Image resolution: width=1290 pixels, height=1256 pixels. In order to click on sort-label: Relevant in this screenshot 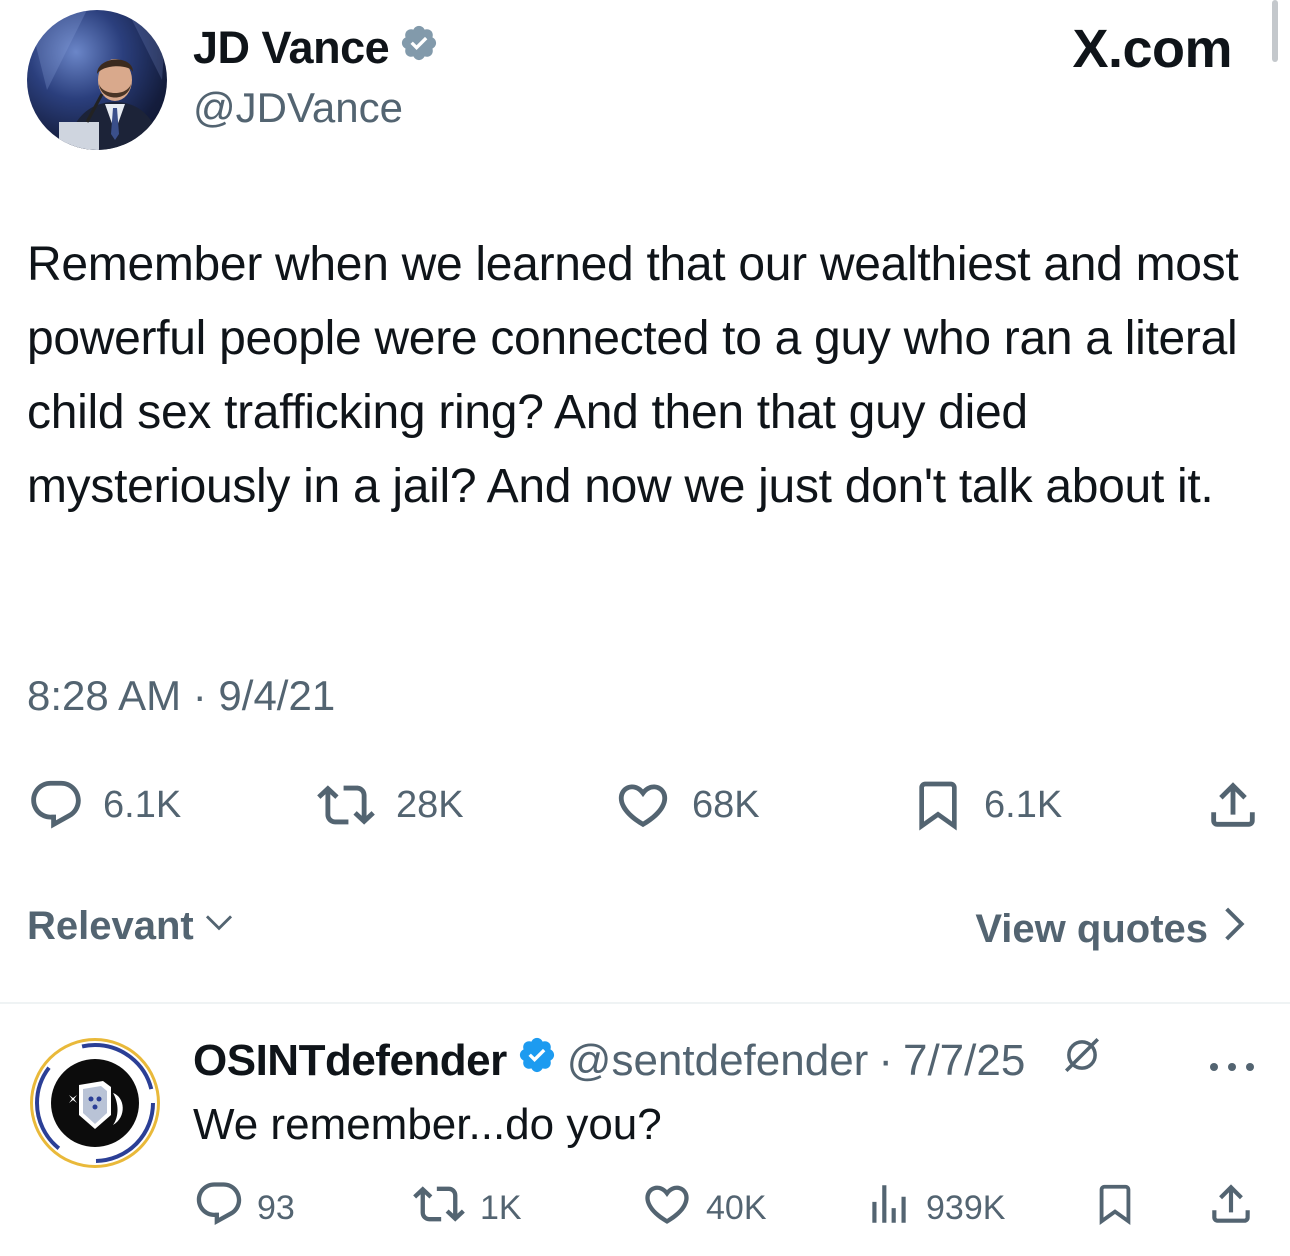, I will do `click(110, 926)`.